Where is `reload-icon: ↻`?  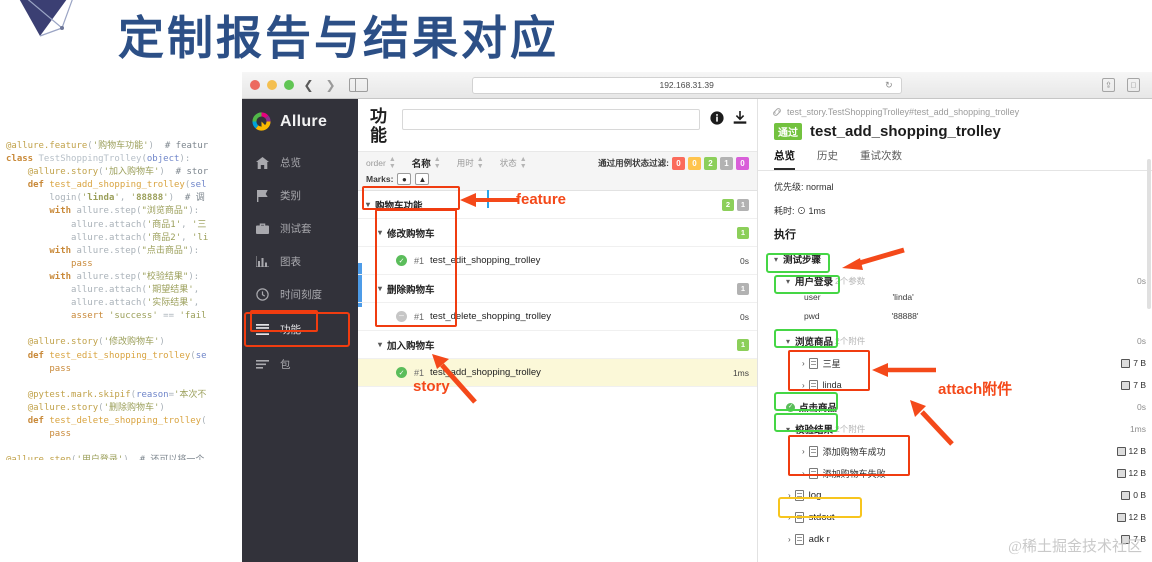 reload-icon: ↻ is located at coordinates (889, 85).